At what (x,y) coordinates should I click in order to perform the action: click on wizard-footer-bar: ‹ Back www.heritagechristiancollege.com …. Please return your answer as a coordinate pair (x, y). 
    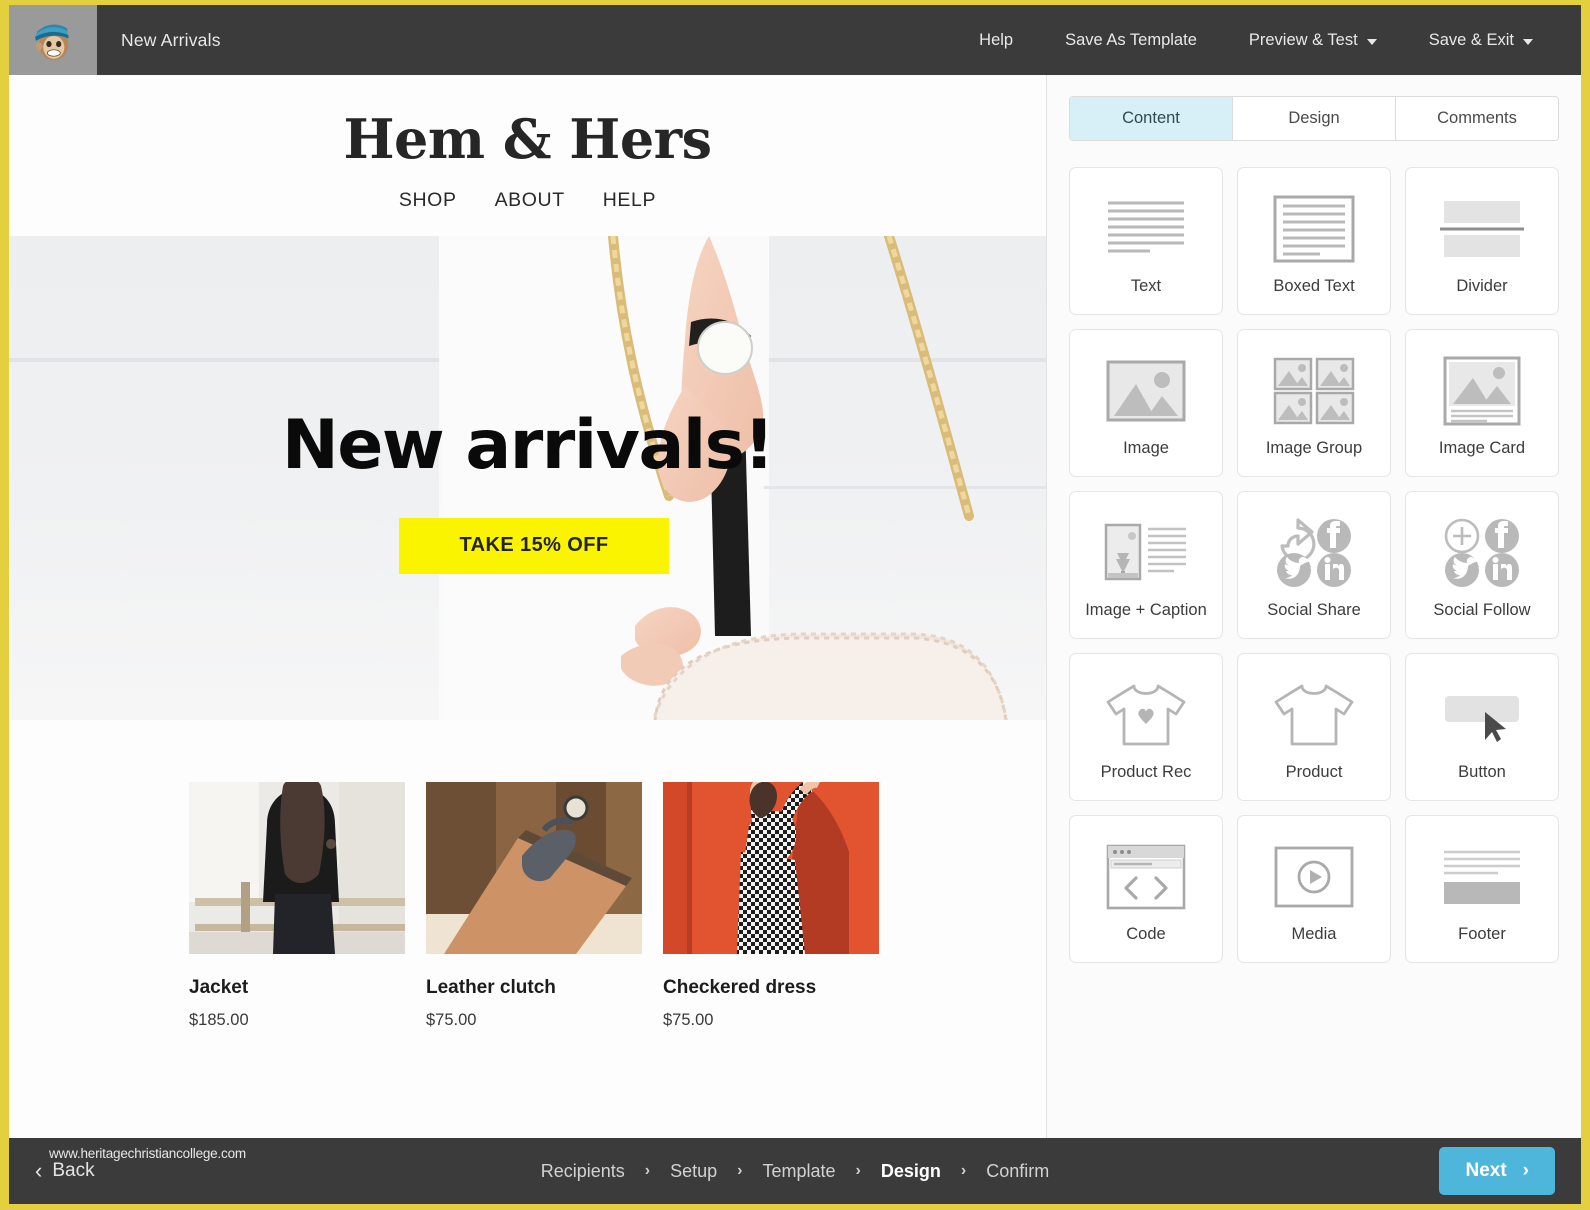
    Looking at the image, I should click on (795, 1171).